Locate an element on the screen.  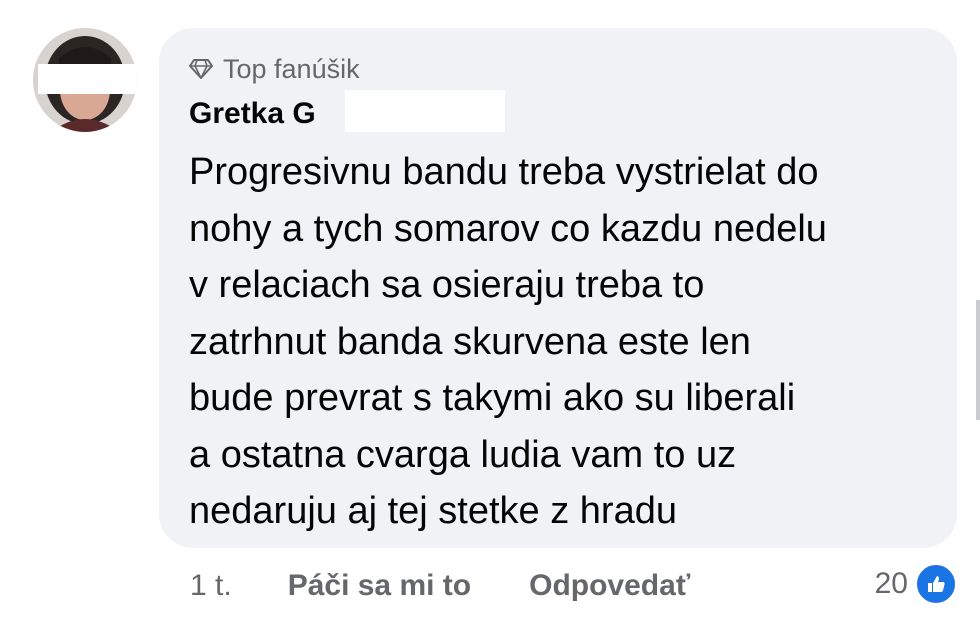
top-fan-badge: Top fanúšik is located at coordinates (274, 69).